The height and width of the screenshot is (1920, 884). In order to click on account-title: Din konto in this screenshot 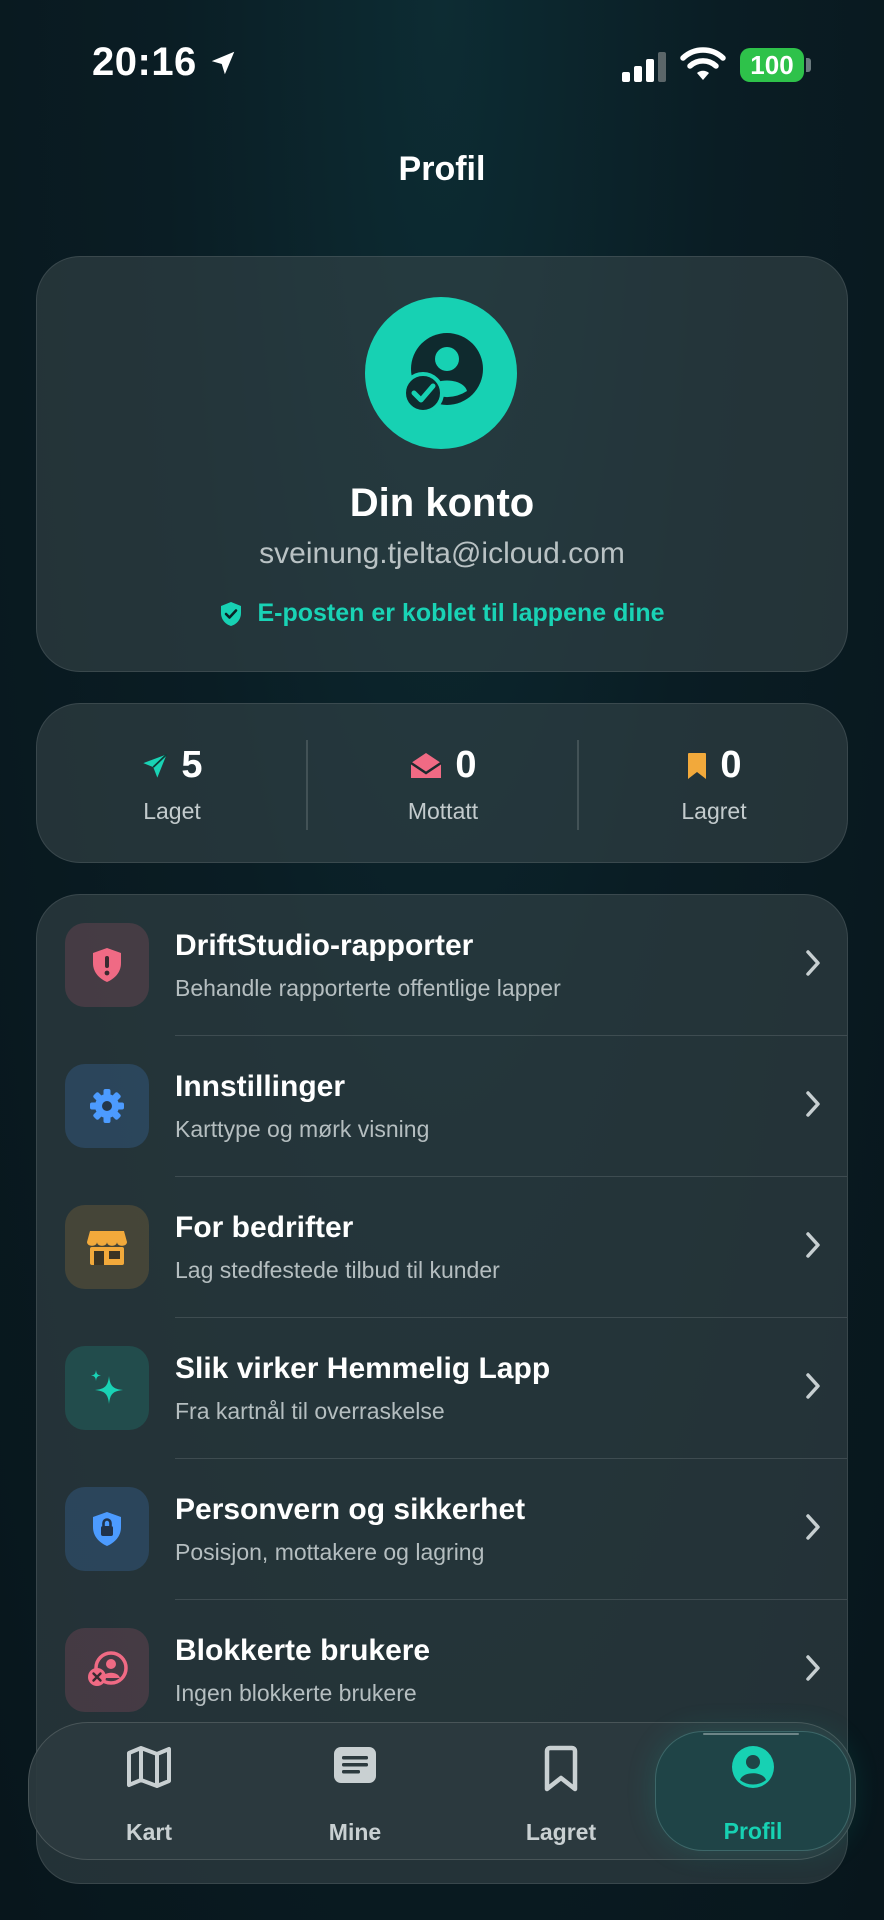, I will do `click(442, 503)`.